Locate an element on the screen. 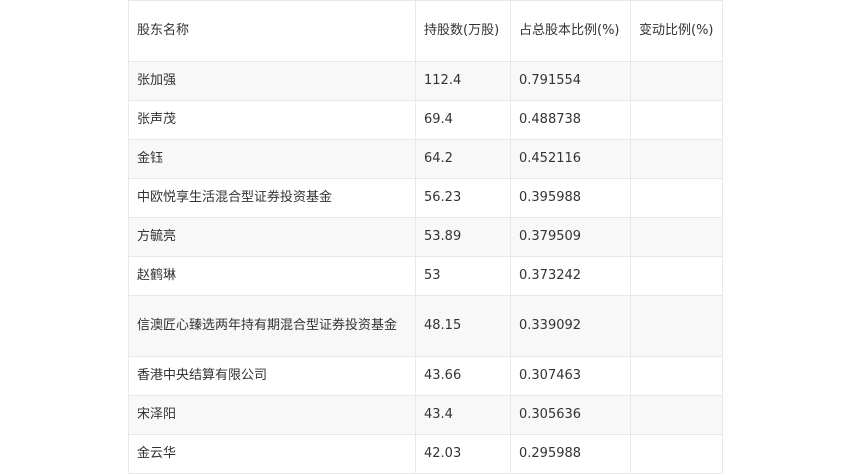 The width and height of the screenshot is (850, 474). holder-ratio: 0.295988 is located at coordinates (570, 454).